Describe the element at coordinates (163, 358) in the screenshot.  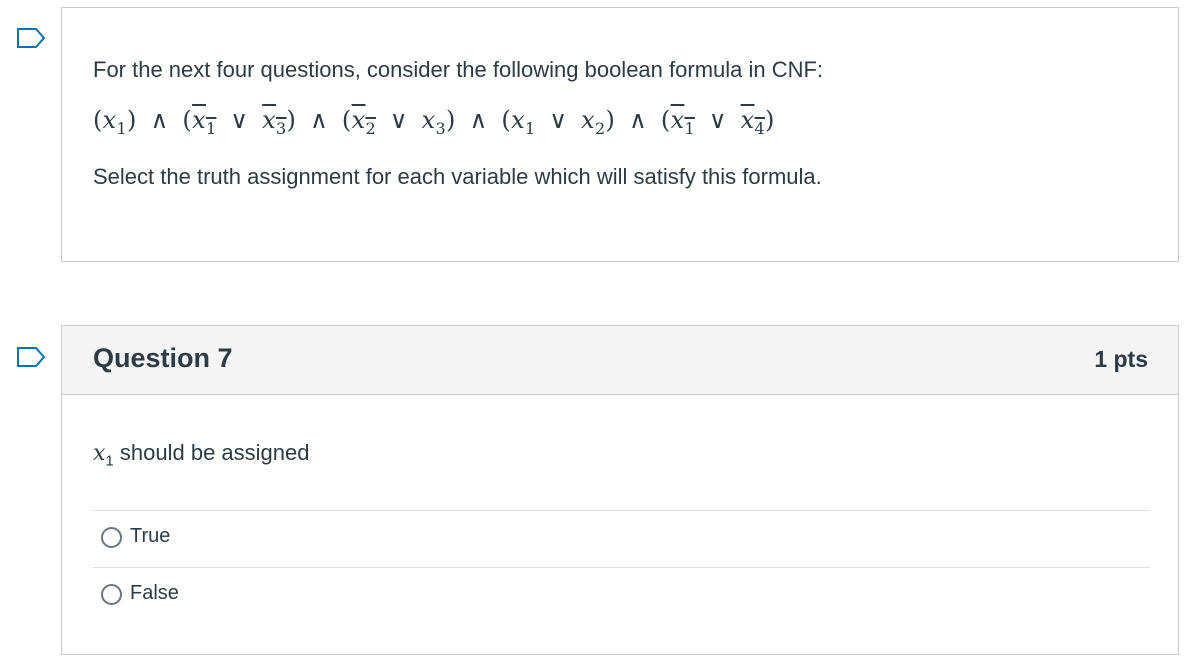
I see `question-title: Question 7` at that location.